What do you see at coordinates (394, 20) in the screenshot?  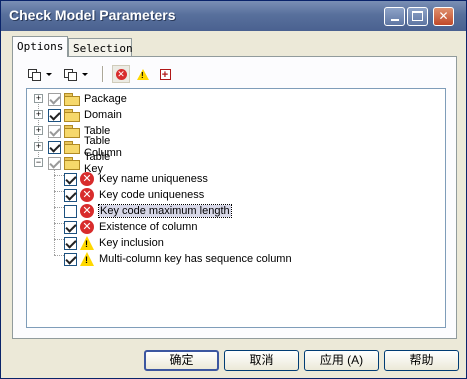 I see `minimize-icon` at bounding box center [394, 20].